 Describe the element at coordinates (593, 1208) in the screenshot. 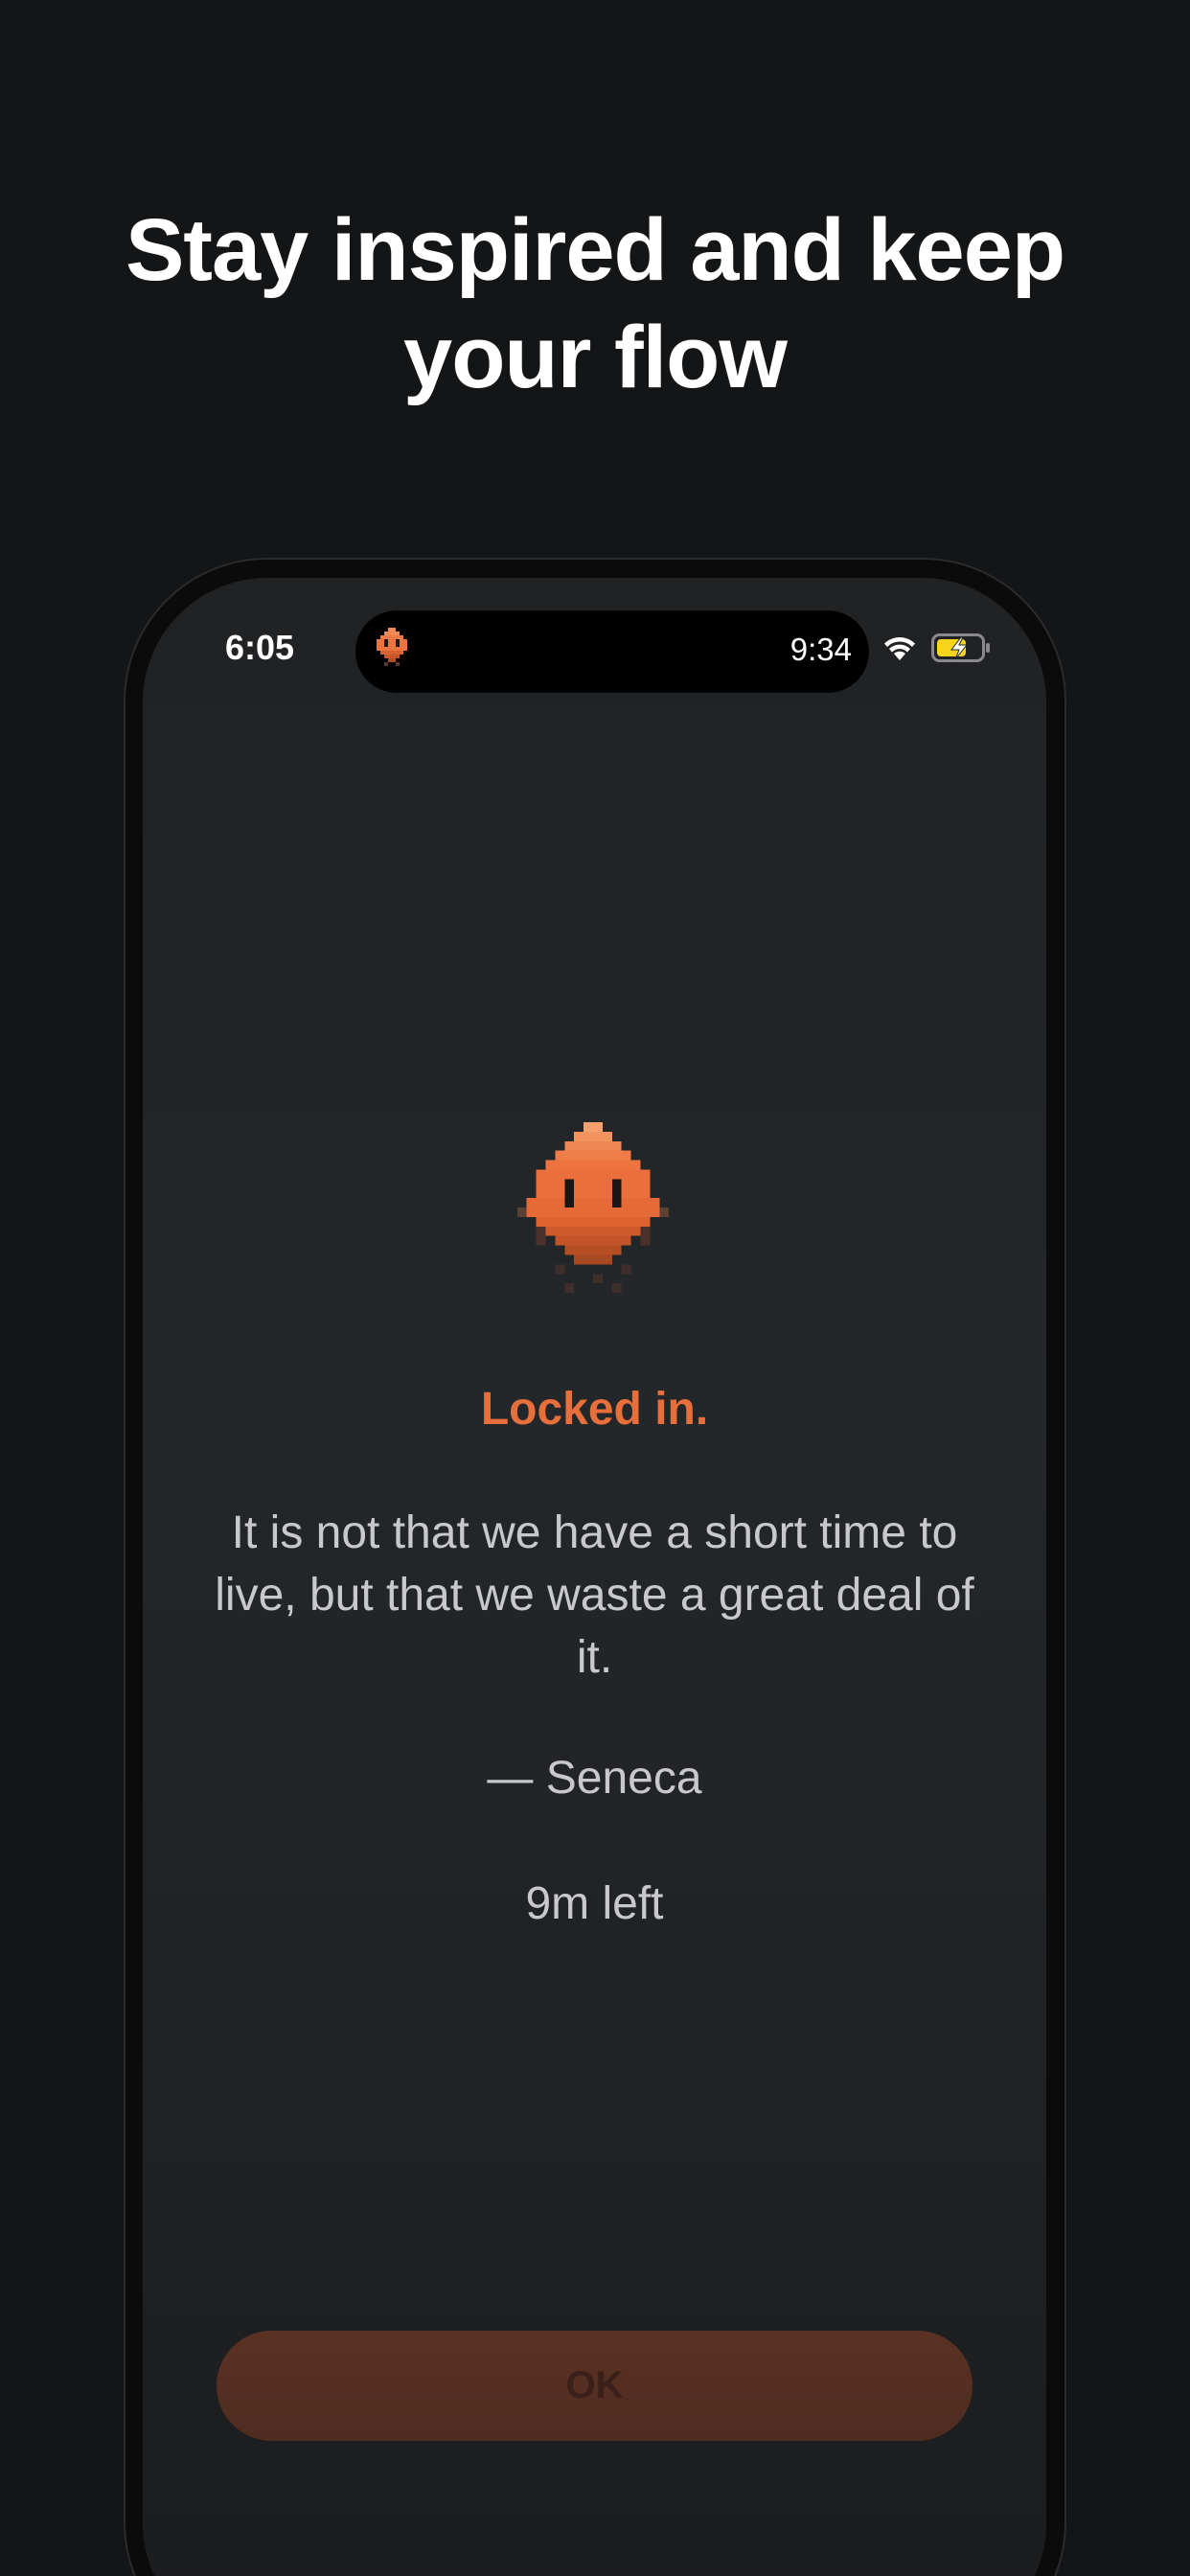

I see `pixel-mascot-icon` at that location.